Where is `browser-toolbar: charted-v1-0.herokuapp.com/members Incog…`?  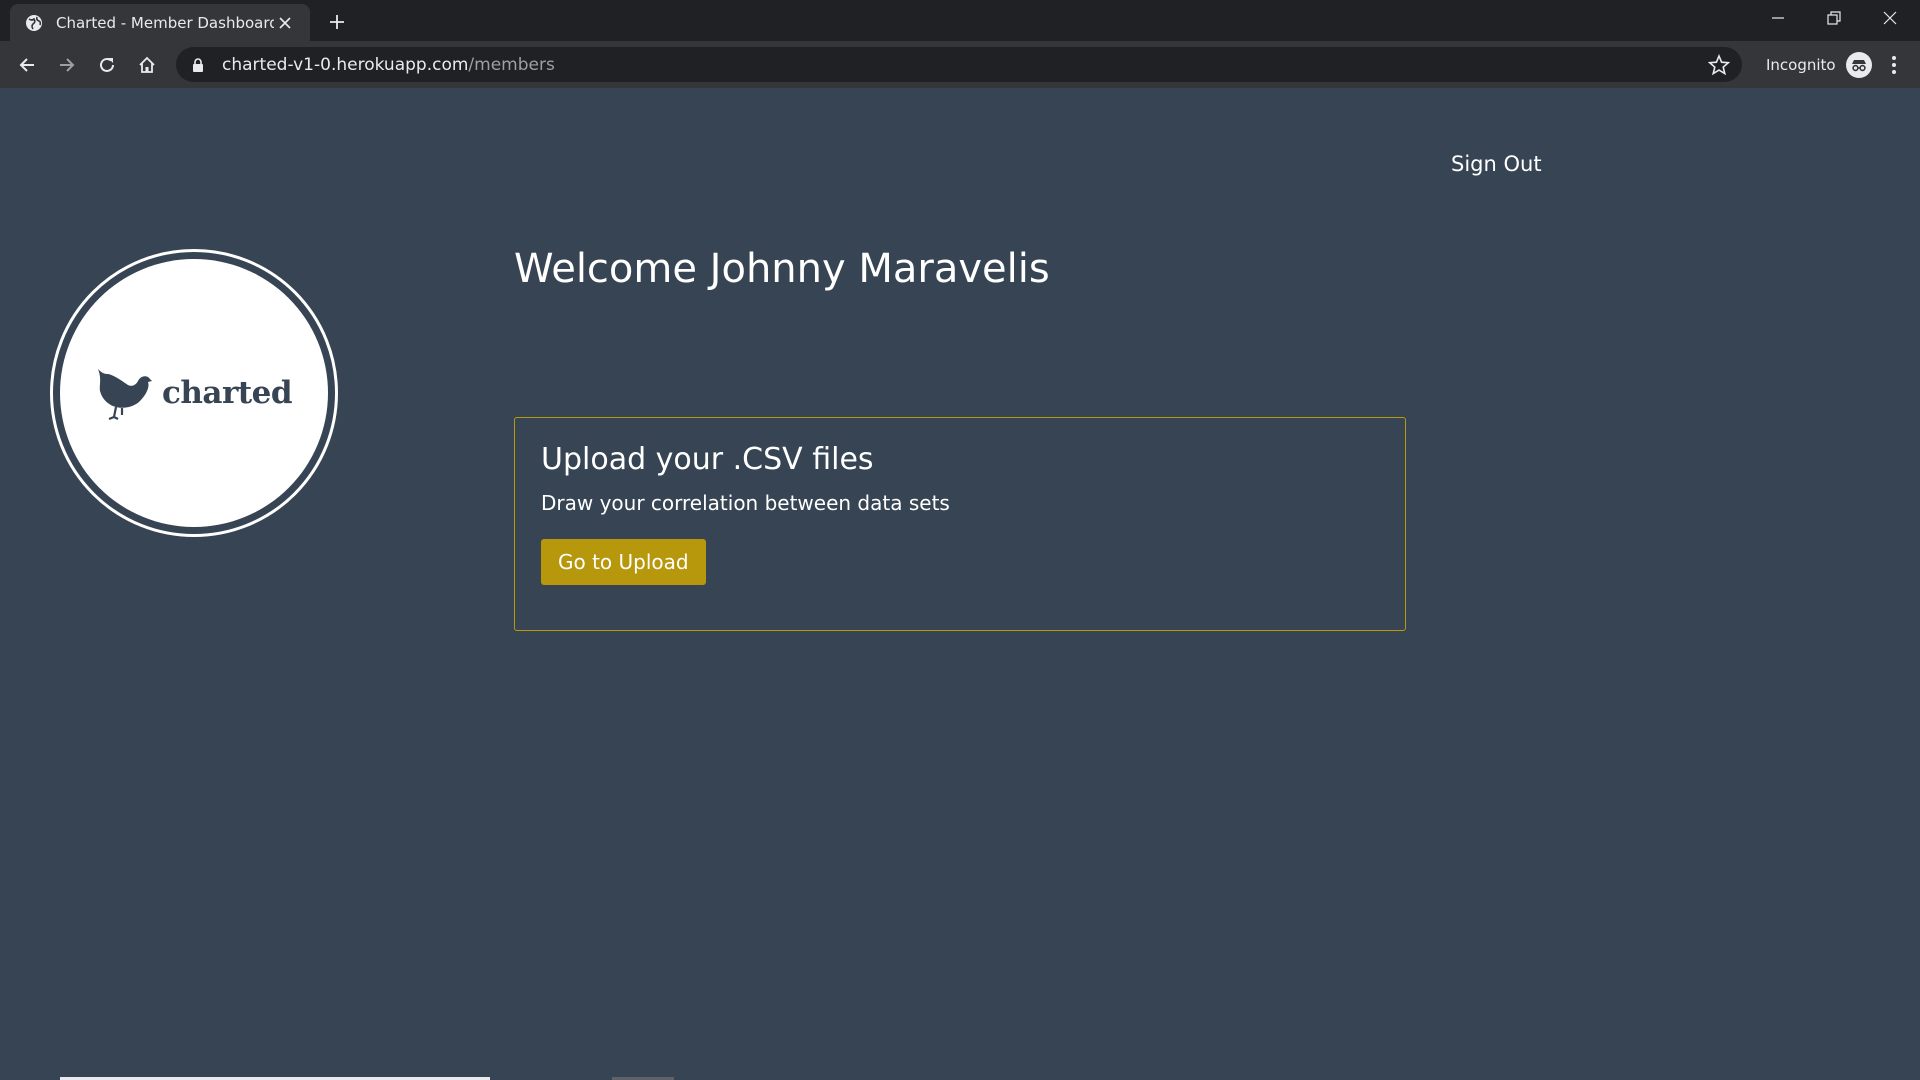 browser-toolbar: charted-v1-0.herokuapp.com/members Incog… is located at coordinates (960, 64).